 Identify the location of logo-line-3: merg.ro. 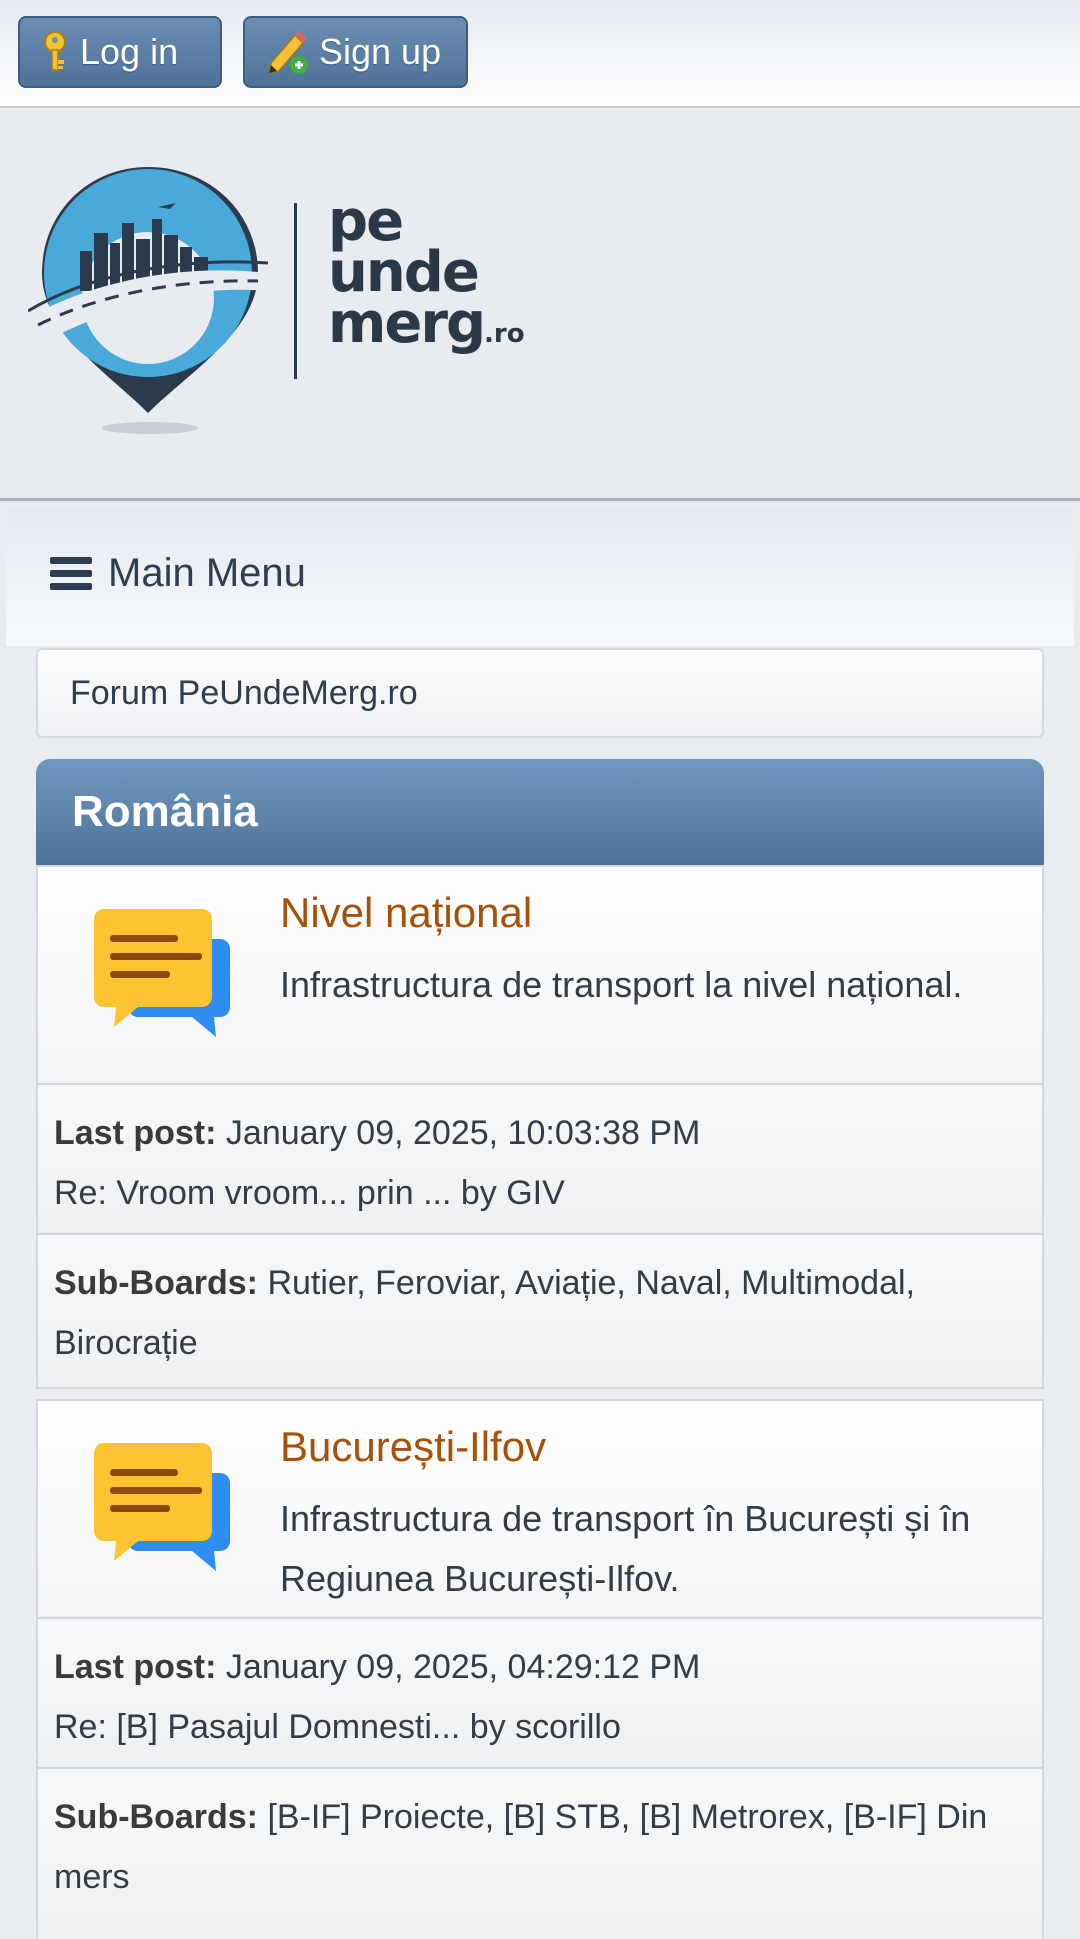
(426, 323).